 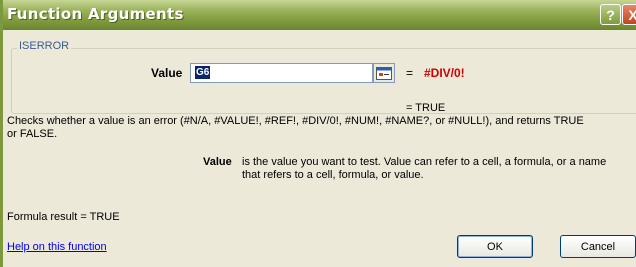 I want to click on ok-button: OK, so click(x=495, y=246).